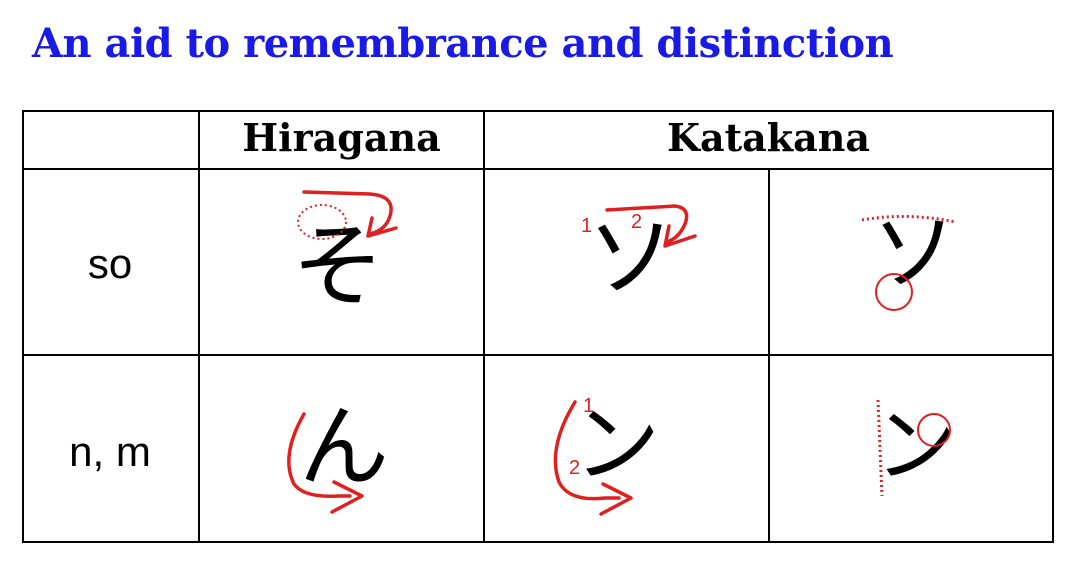  I want to click on katakana-n-glyph: ン, so click(916, 446).